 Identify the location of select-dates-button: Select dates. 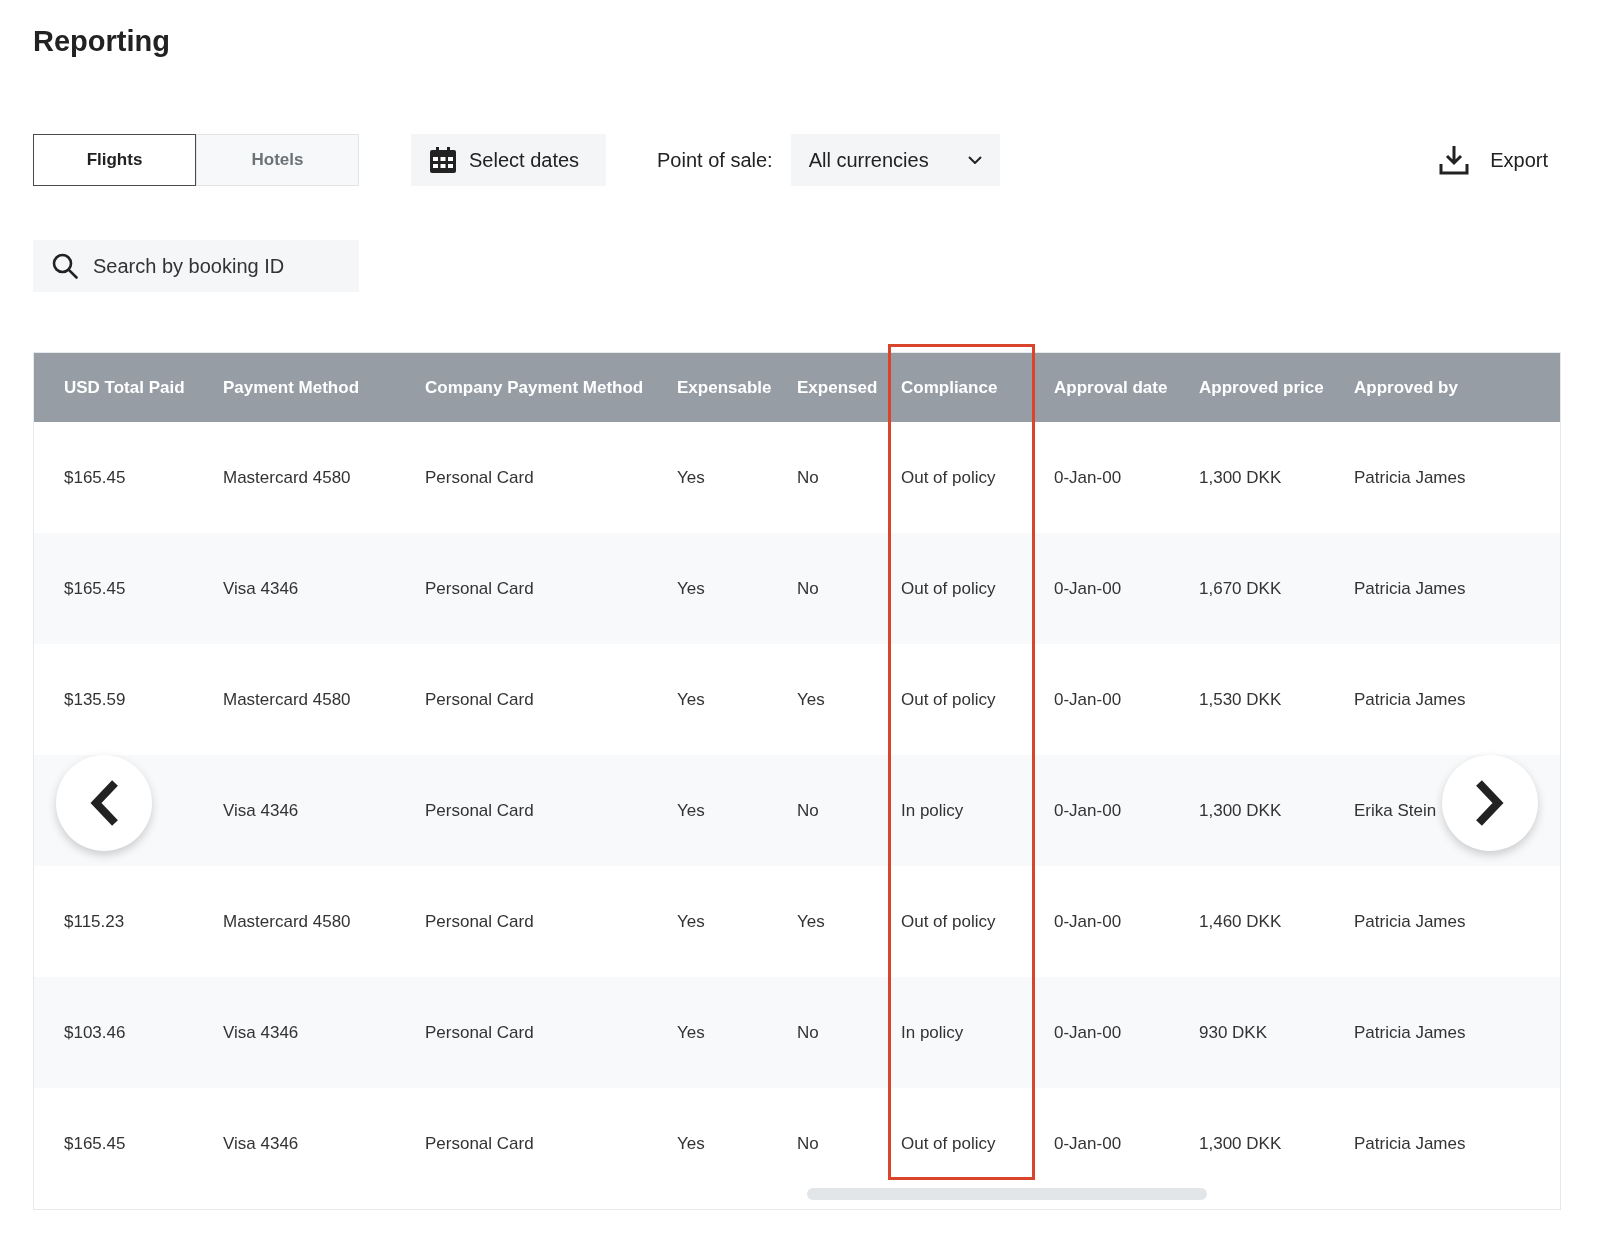
(508, 160).